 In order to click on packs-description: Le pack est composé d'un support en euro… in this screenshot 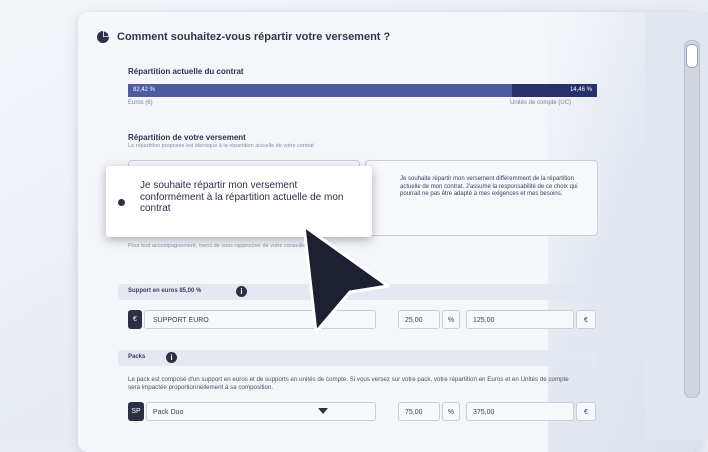, I will do `click(348, 383)`.